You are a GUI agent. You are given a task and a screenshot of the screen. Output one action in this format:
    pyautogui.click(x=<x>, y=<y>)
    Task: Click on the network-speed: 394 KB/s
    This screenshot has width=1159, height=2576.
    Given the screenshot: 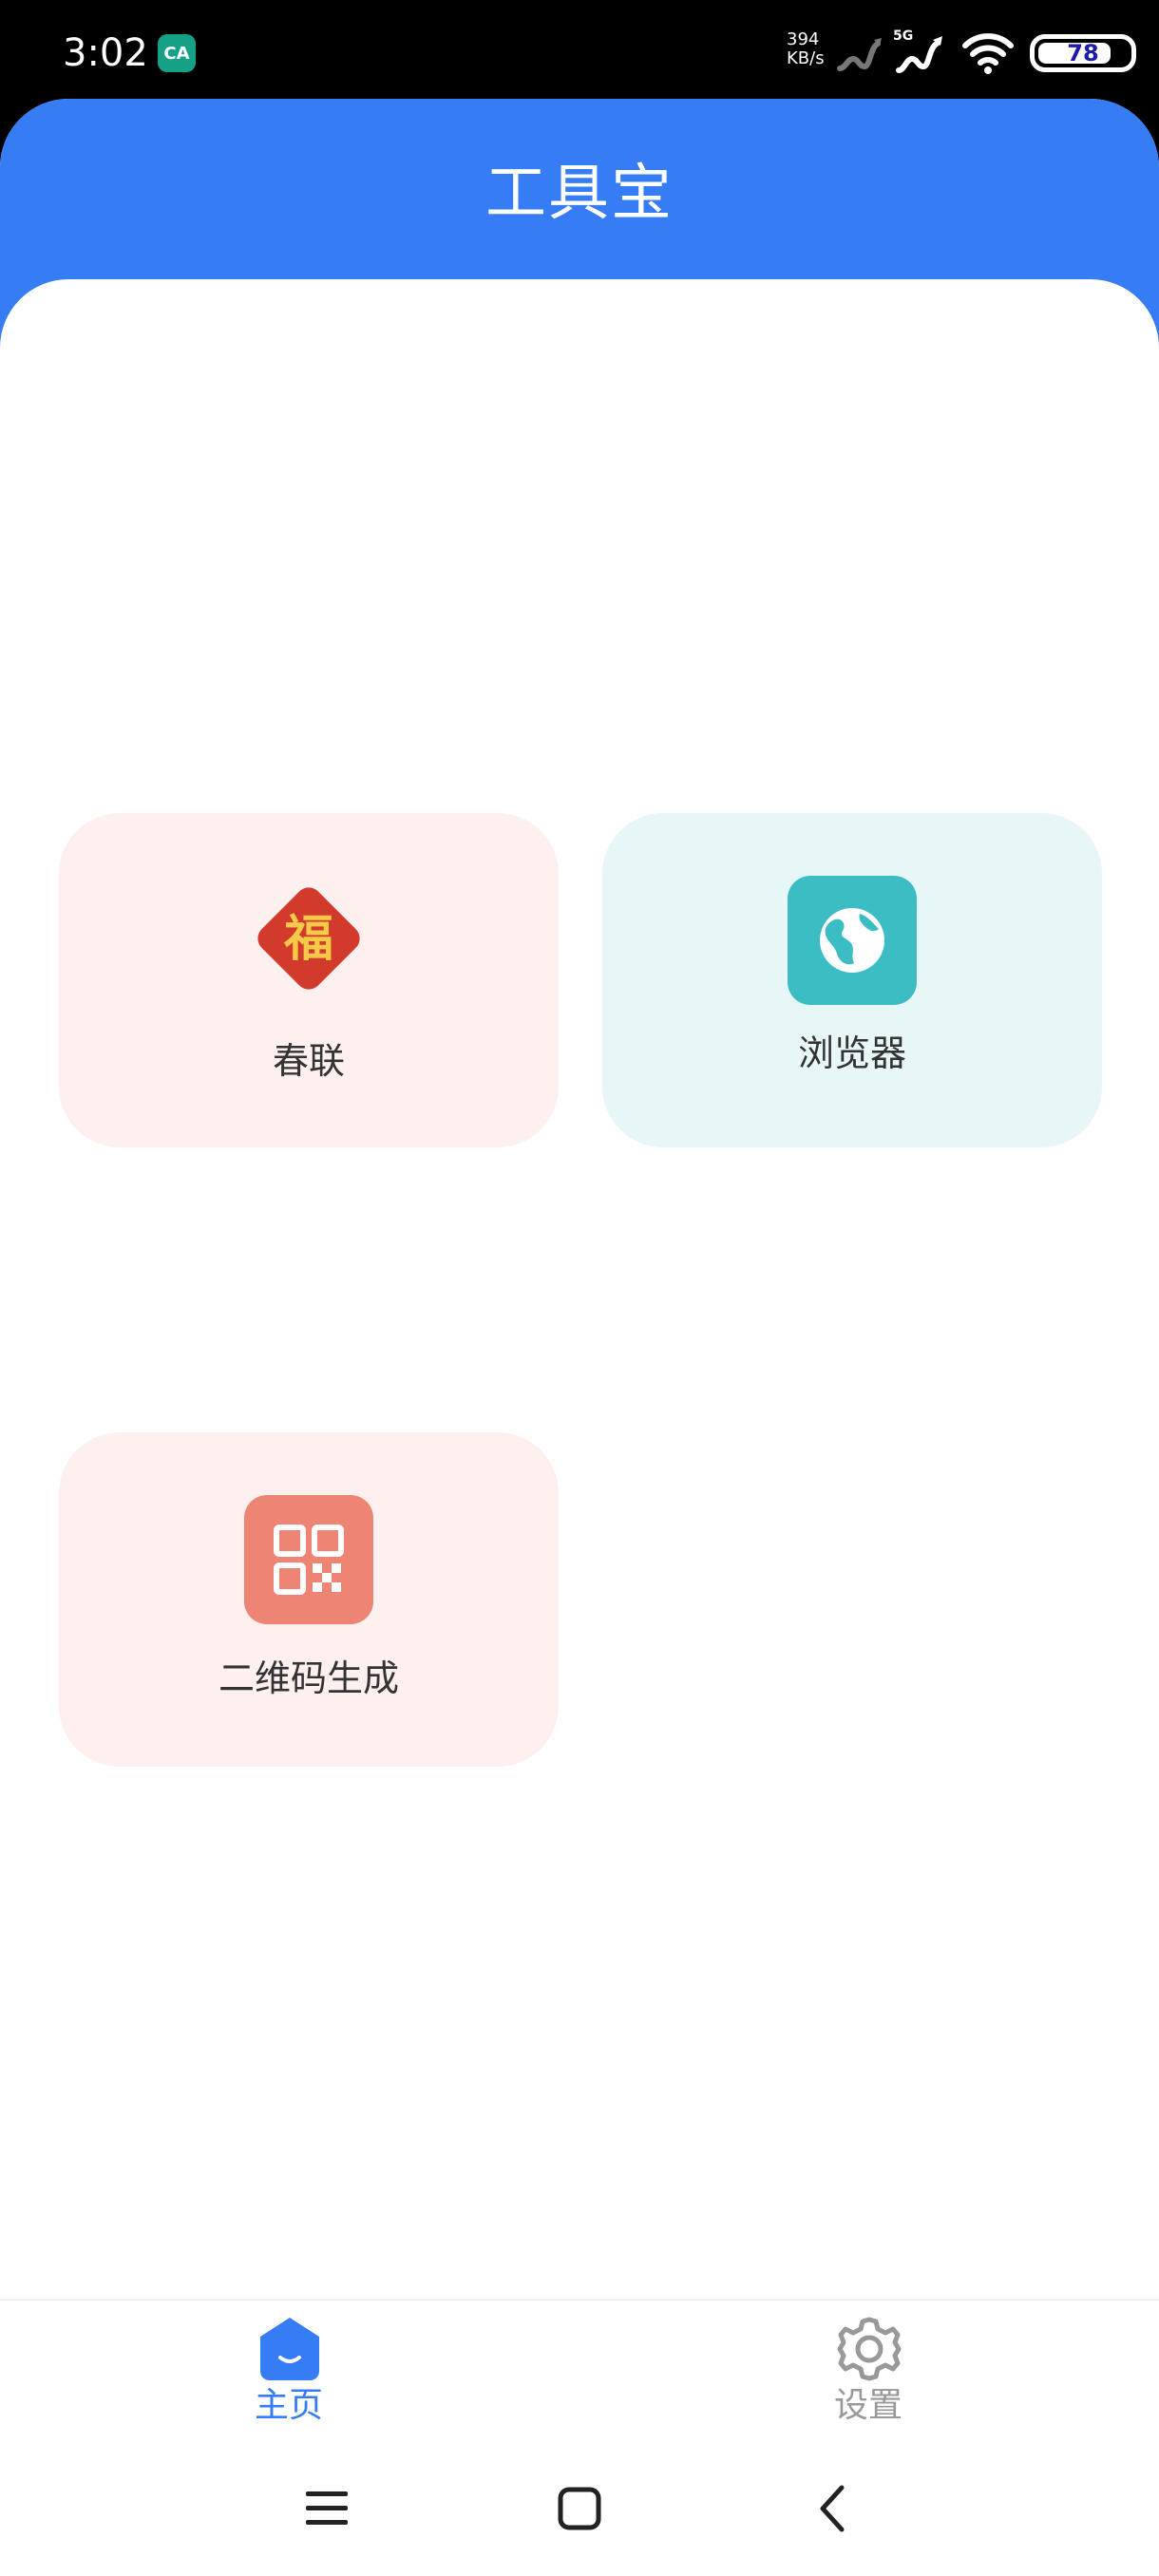 What is the action you would take?
    pyautogui.click(x=810, y=49)
    